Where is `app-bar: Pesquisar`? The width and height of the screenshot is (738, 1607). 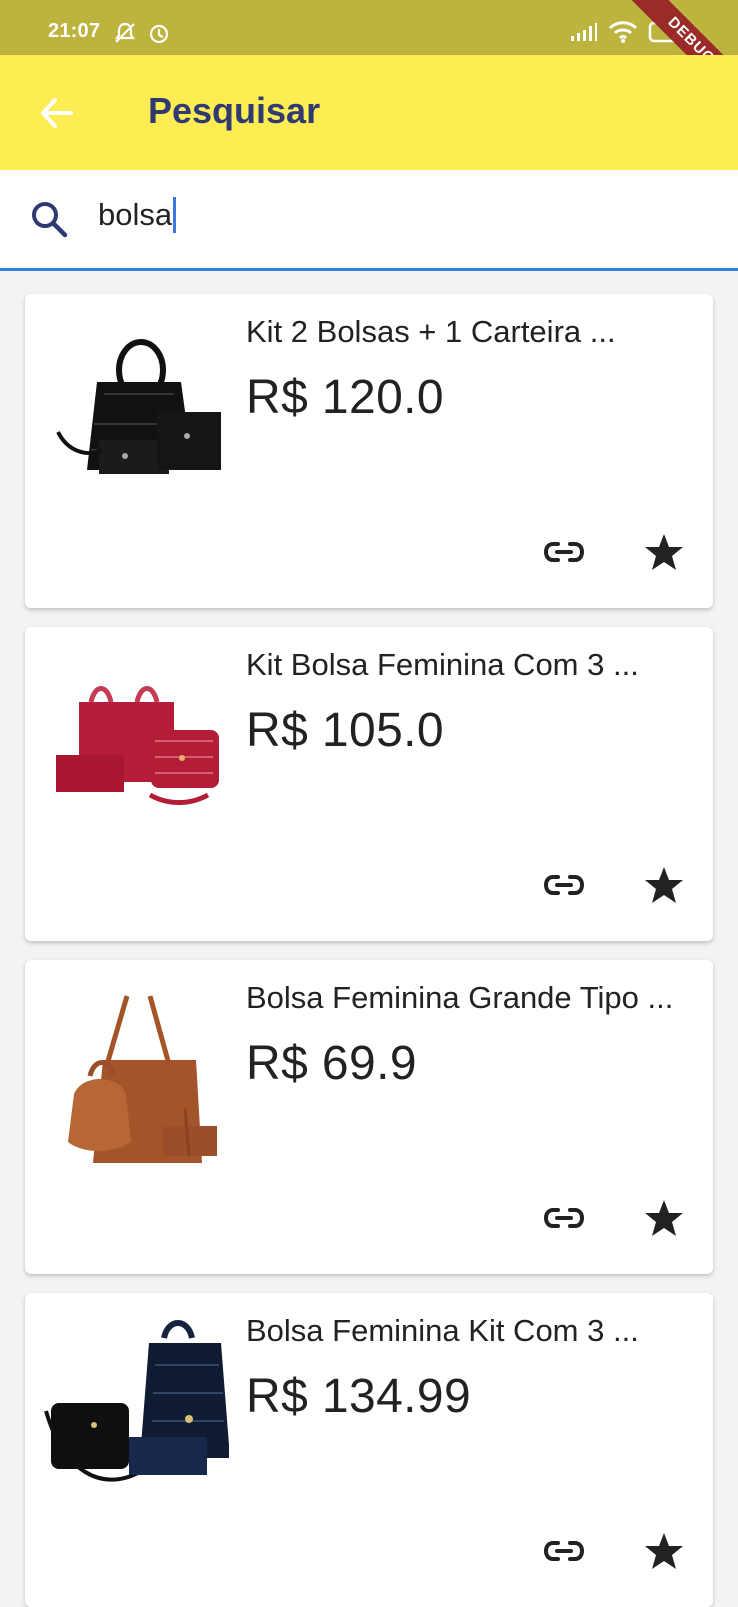 app-bar: Pesquisar is located at coordinates (369, 112).